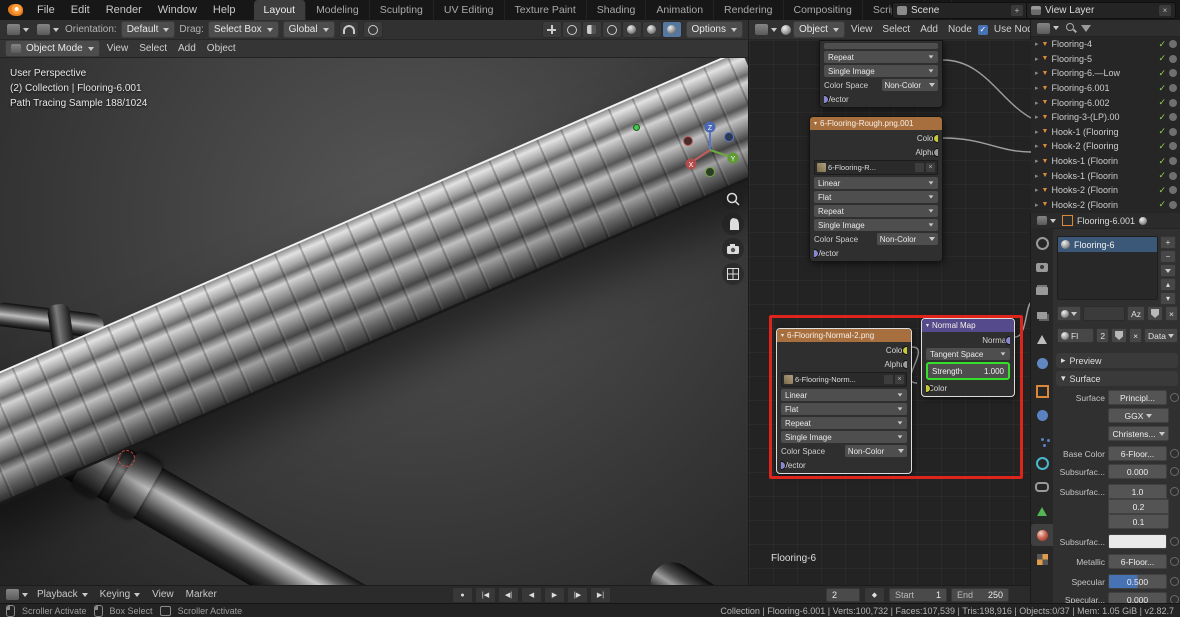 This screenshot has height=617, width=1180. I want to click on editor-type-button, so click(18, 29).